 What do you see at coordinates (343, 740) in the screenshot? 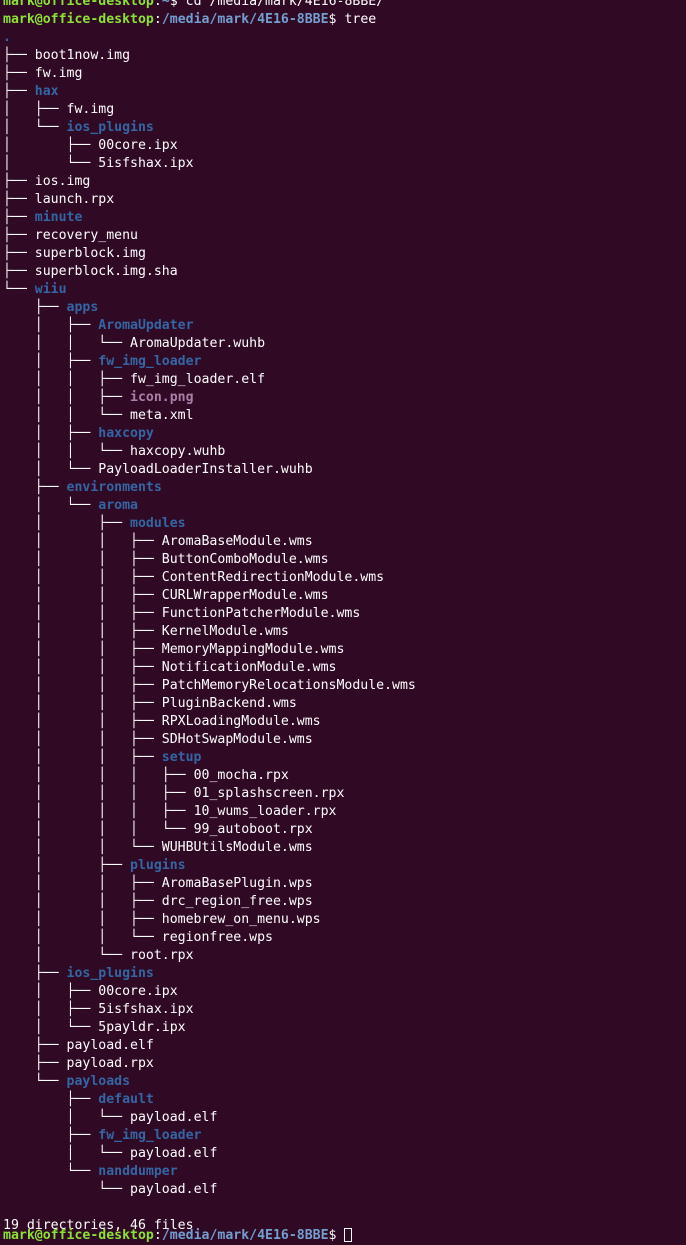
I see `tree-entry: │ │ ├── SDHotSwapModule.wms` at bounding box center [343, 740].